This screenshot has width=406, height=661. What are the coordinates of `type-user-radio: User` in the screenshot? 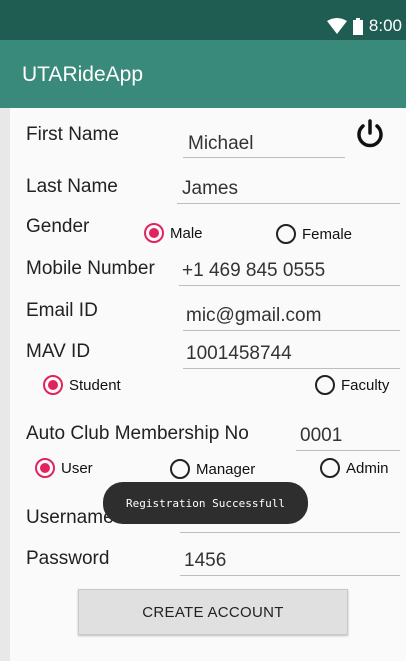 It's located at (64, 468).